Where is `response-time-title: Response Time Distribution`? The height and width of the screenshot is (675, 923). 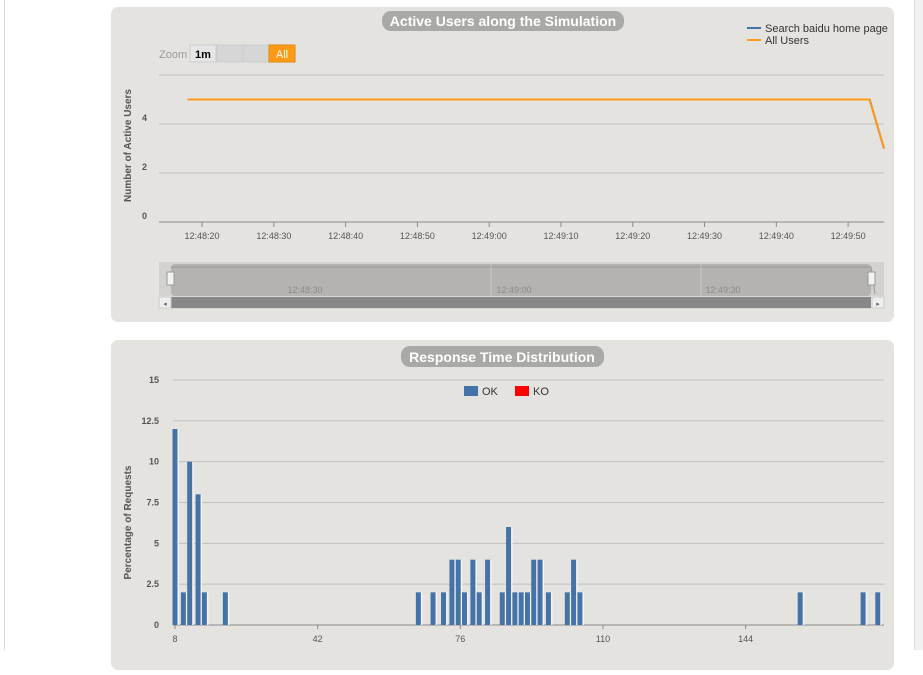 response-time-title: Response Time Distribution is located at coordinates (502, 357).